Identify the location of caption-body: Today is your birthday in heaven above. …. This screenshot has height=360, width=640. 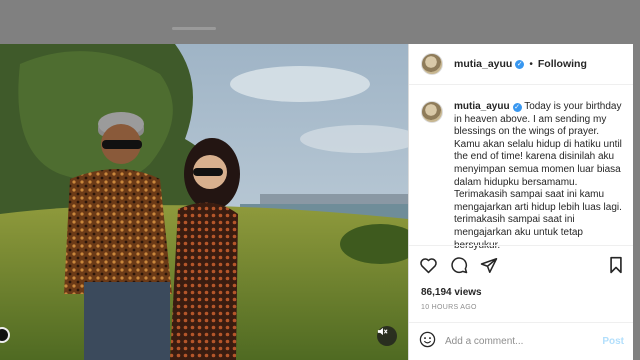
(538, 176).